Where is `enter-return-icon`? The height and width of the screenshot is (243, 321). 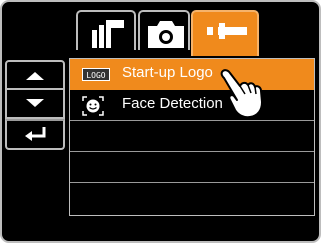 enter-return-icon is located at coordinates (35, 134).